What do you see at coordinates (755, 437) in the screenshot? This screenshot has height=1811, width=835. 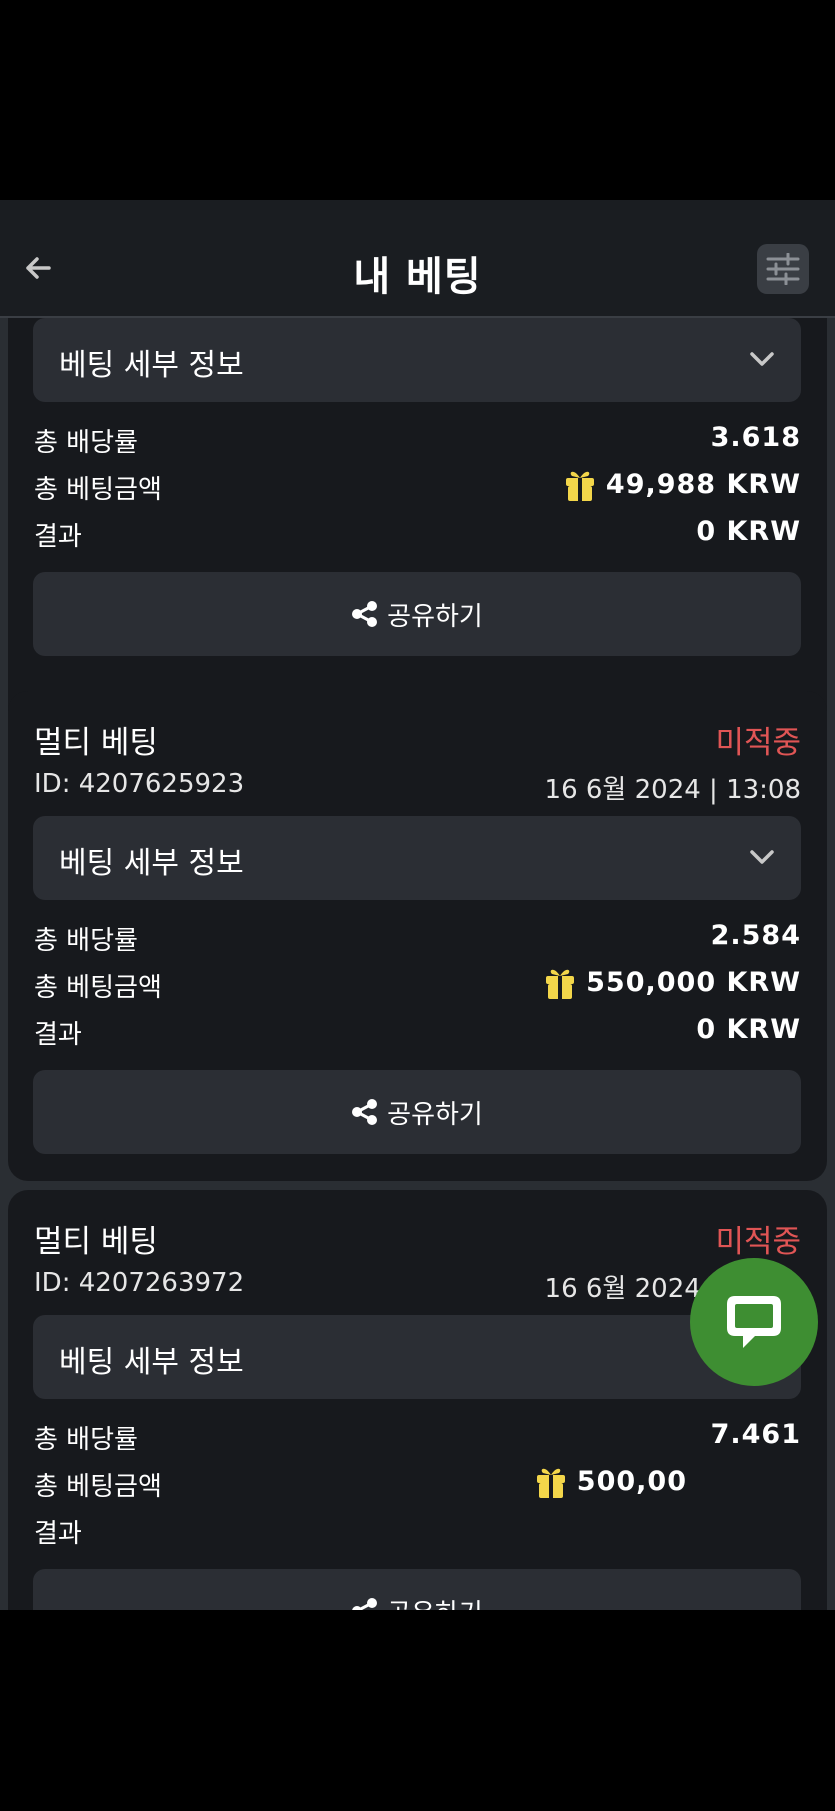 I see `total-odds-value: 3.618` at bounding box center [755, 437].